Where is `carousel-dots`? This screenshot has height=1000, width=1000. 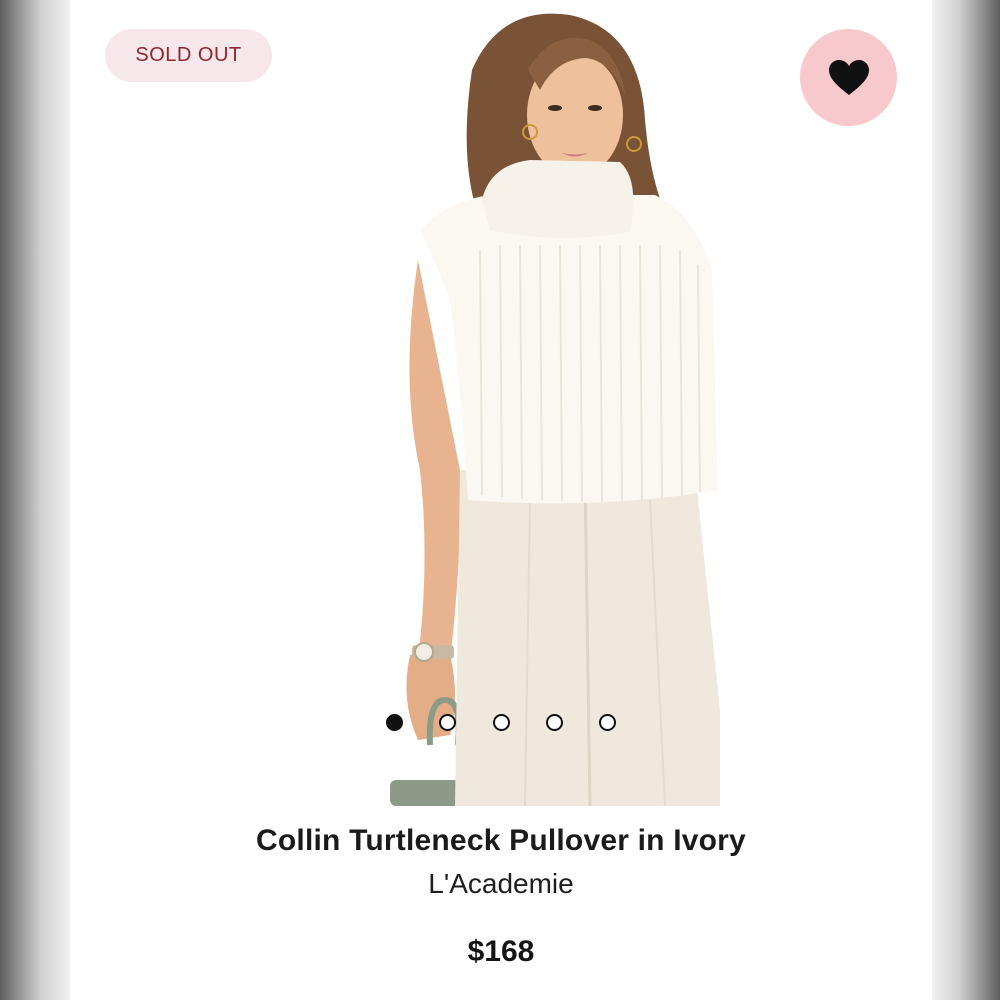
carousel-dots is located at coordinates (501, 722).